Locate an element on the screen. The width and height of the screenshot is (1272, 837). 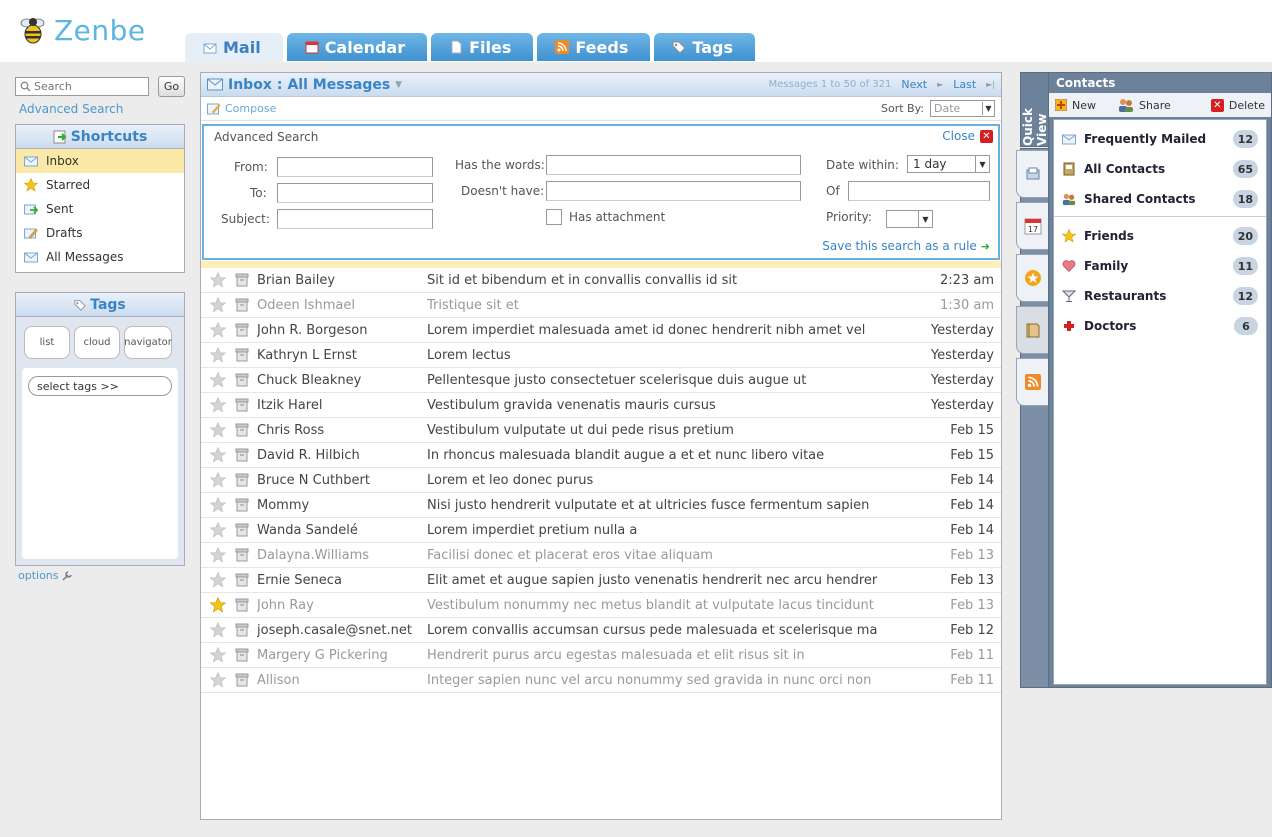
contact-category-restaurants: Restaurants 12 is located at coordinates (1160, 296).